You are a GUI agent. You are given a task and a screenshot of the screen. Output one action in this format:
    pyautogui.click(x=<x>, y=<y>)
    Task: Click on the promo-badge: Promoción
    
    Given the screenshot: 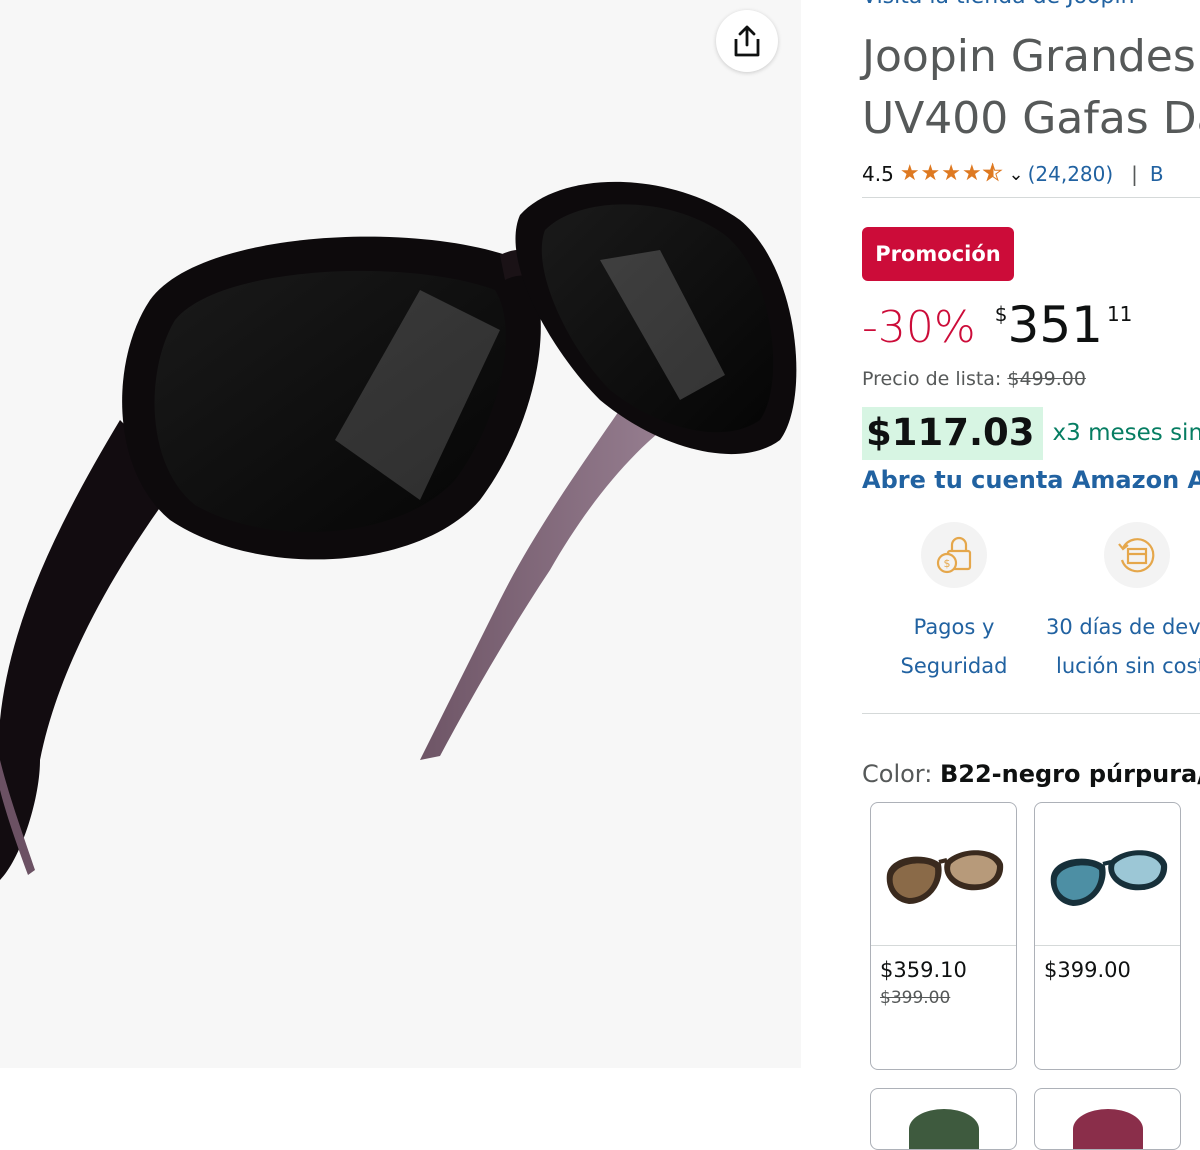 What is the action you would take?
    pyautogui.click(x=938, y=254)
    